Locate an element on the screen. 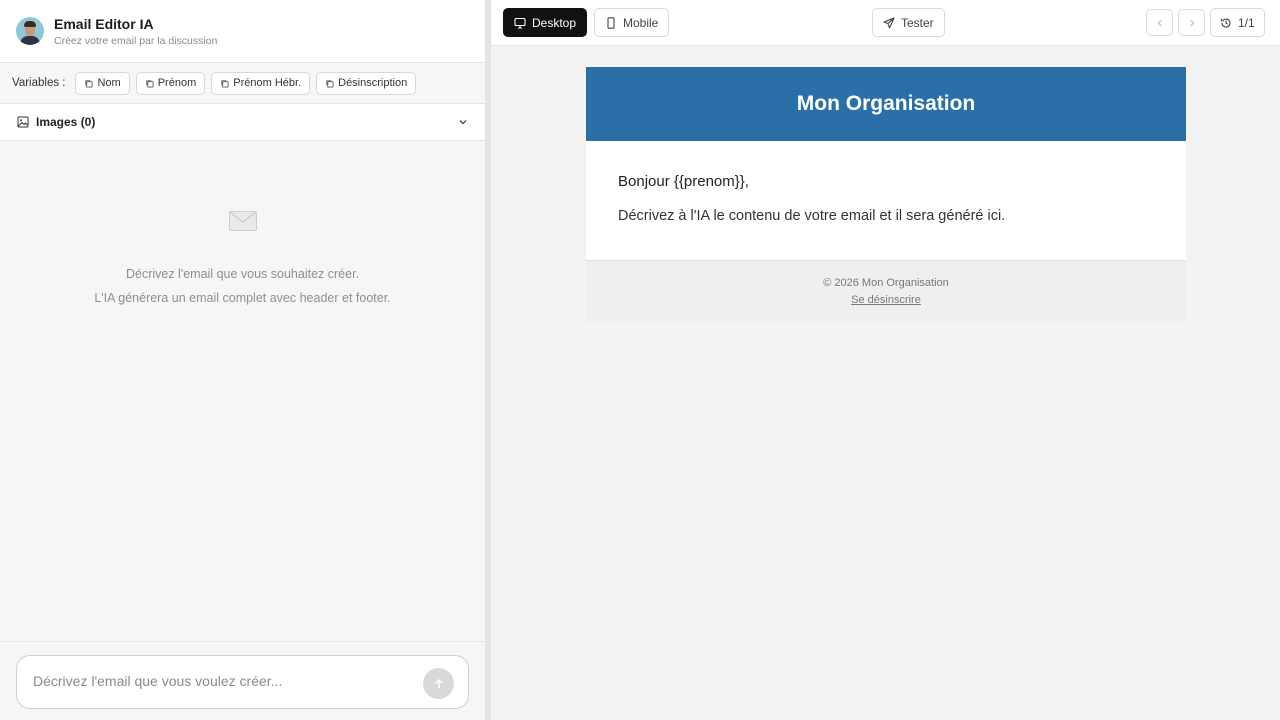  test-label: Tester is located at coordinates (917, 22).